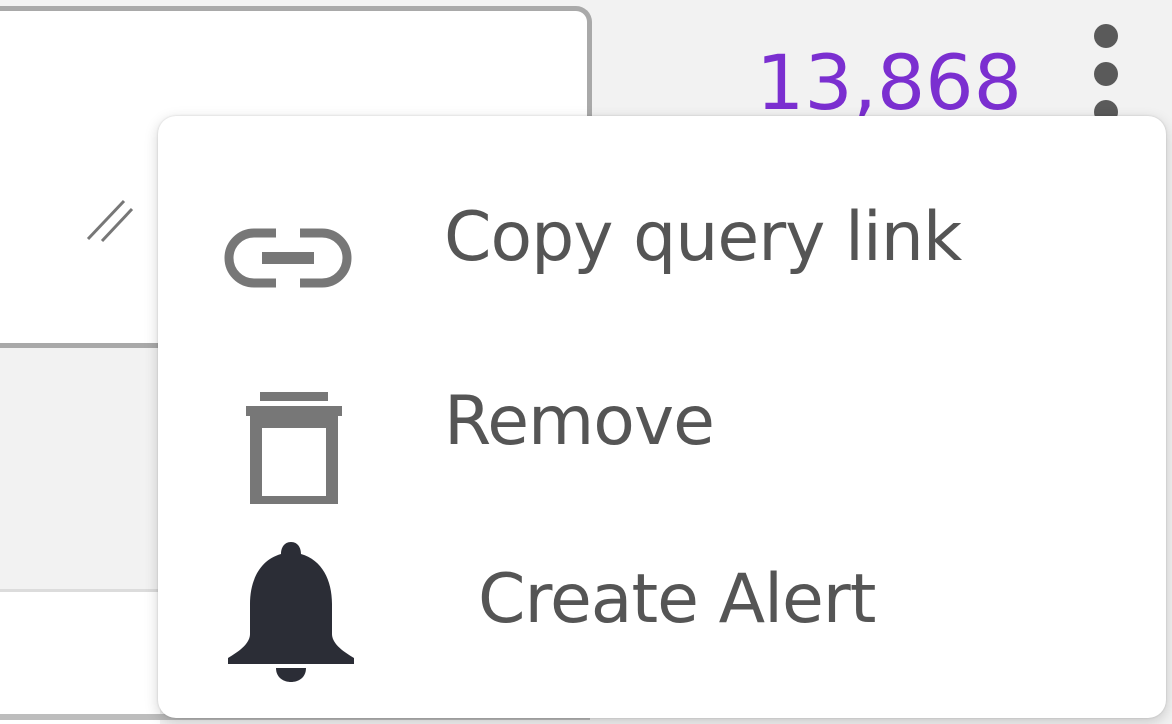  Describe the element at coordinates (889, 82) in the screenshot. I see `hit-count: 13,868` at that location.